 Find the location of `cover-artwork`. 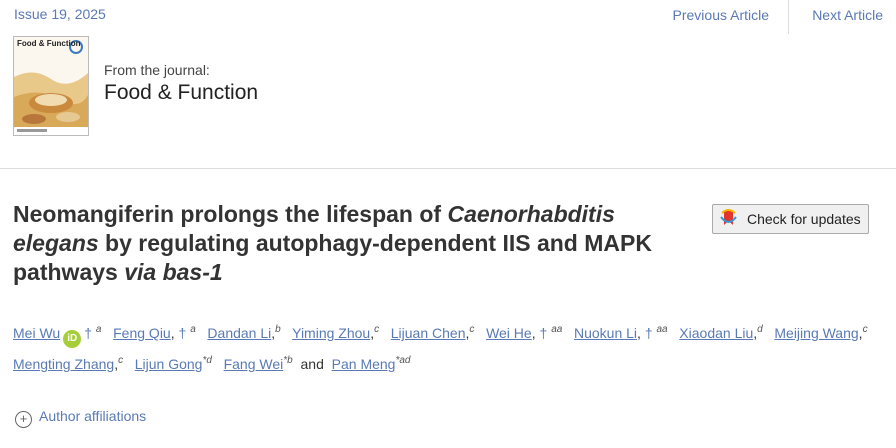

cover-artwork is located at coordinates (51, 86).